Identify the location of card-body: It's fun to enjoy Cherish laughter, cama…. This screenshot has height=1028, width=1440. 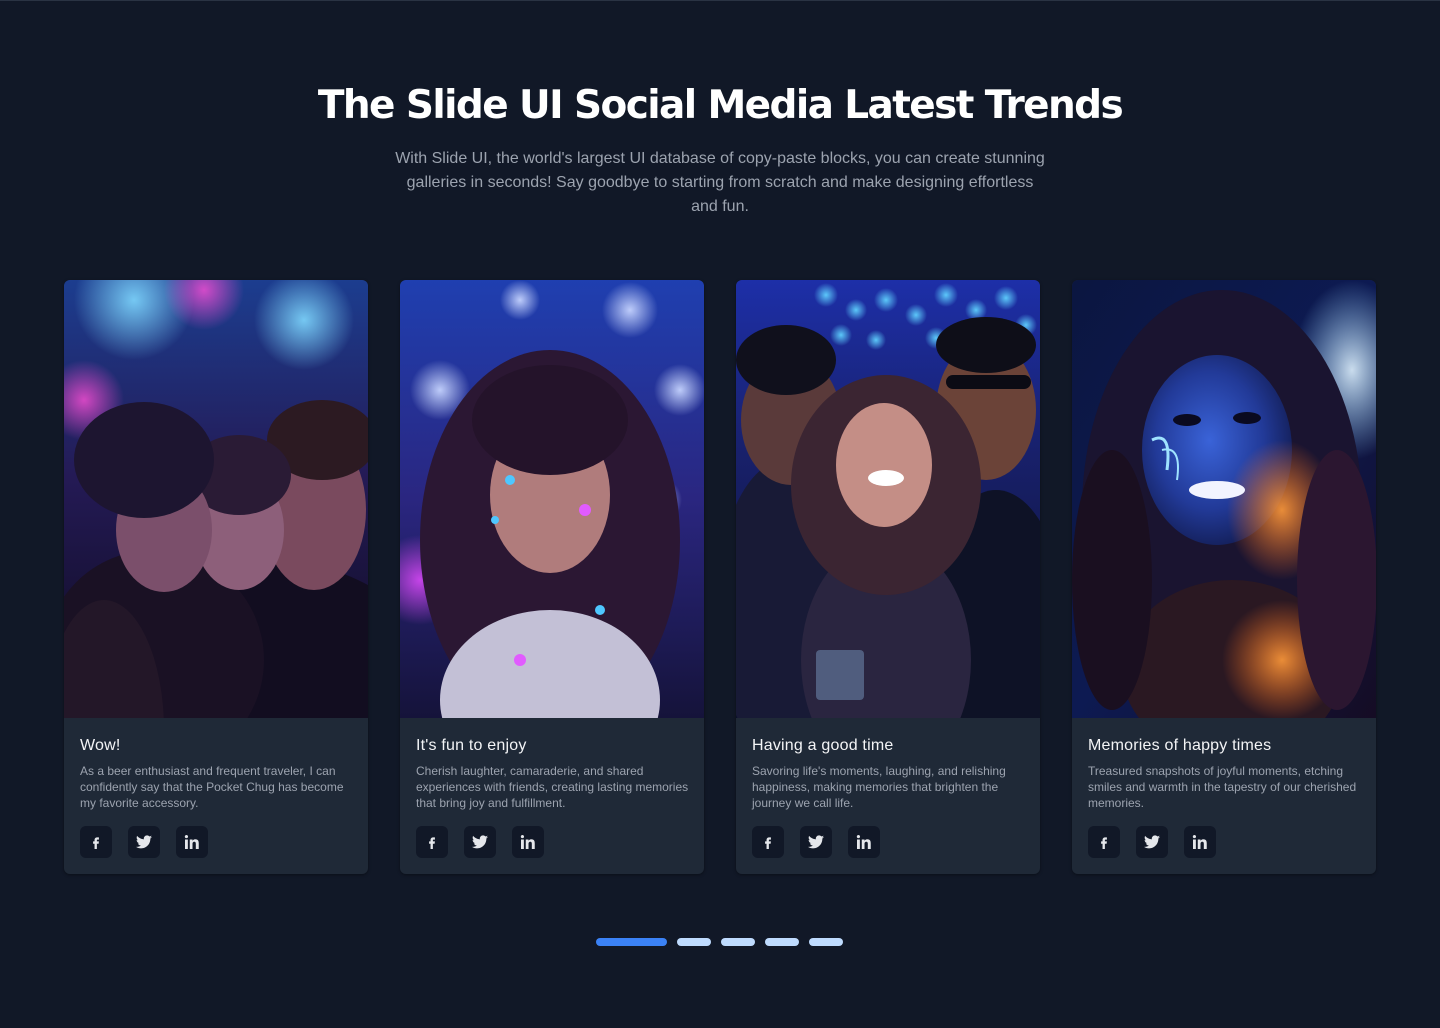
(554, 771).